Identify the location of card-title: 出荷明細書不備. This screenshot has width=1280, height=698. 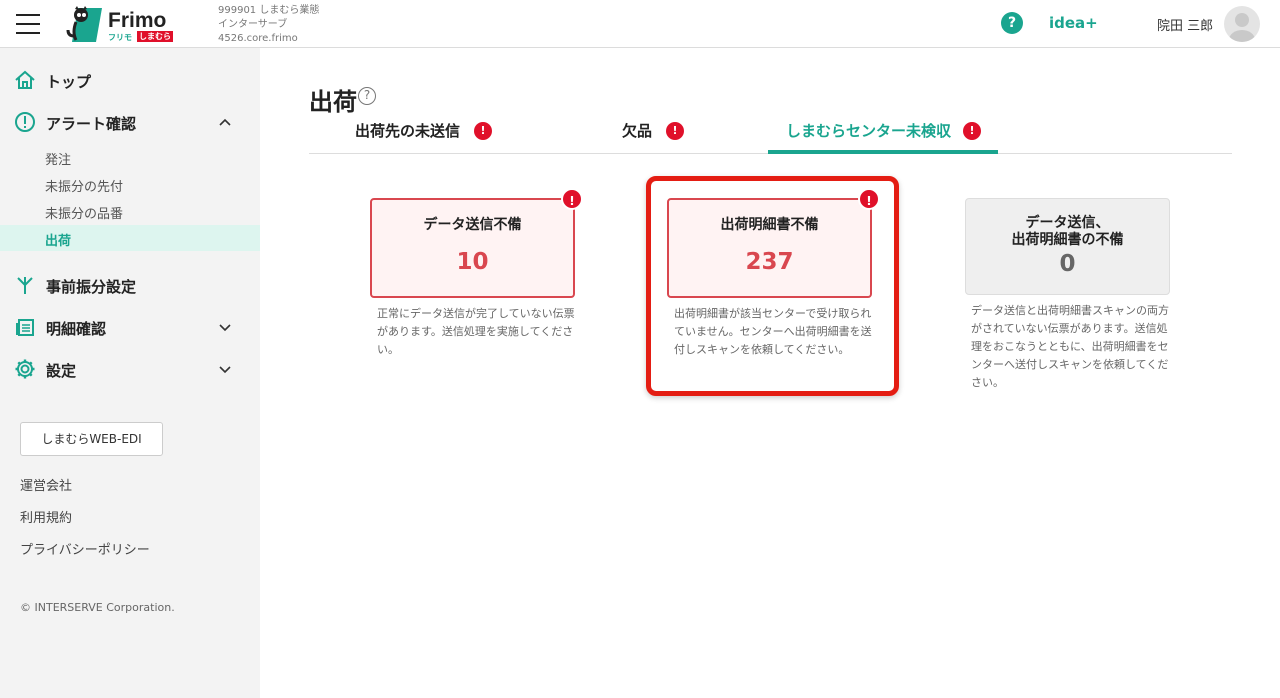
(769, 225).